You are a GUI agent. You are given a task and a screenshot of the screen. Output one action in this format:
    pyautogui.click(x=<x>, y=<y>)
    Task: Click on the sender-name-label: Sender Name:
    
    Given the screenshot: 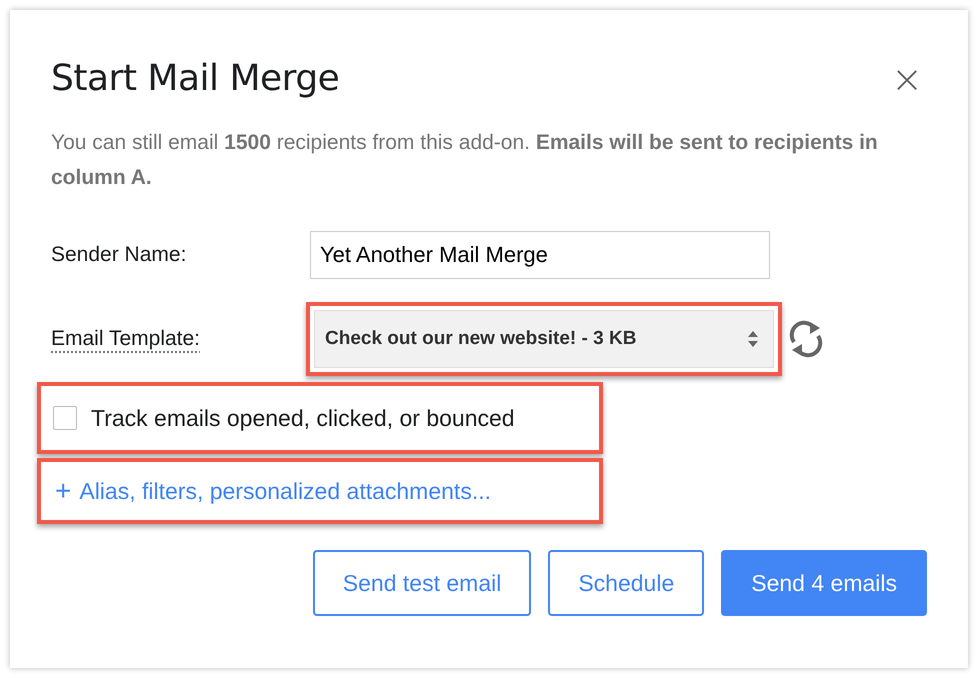 What is the action you would take?
    pyautogui.click(x=119, y=255)
    